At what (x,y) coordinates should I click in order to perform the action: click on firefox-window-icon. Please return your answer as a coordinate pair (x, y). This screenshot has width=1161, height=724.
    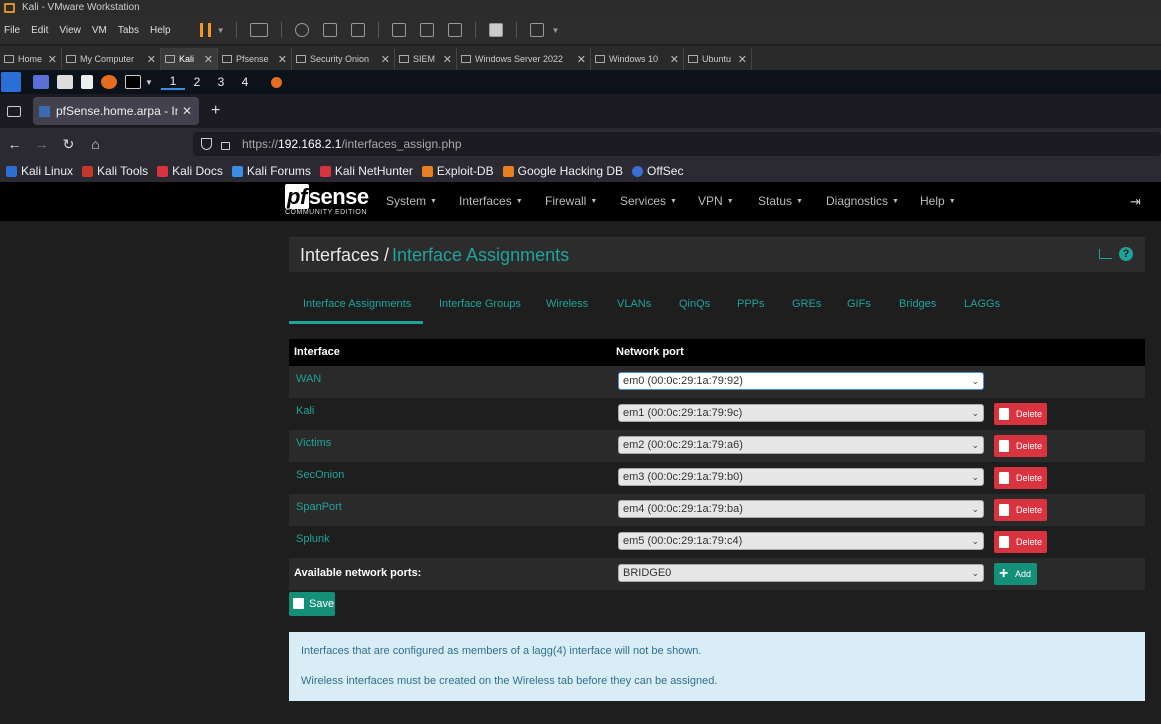
    Looking at the image, I should click on (276, 82).